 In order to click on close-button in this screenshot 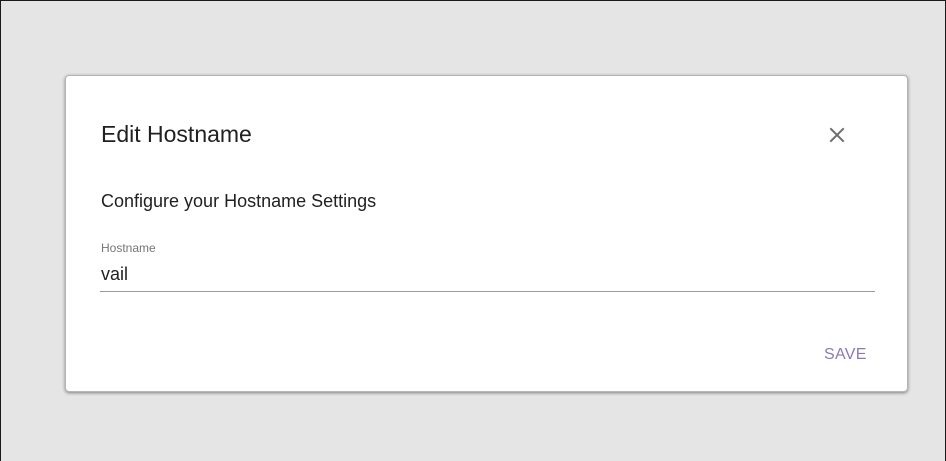, I will do `click(837, 135)`.